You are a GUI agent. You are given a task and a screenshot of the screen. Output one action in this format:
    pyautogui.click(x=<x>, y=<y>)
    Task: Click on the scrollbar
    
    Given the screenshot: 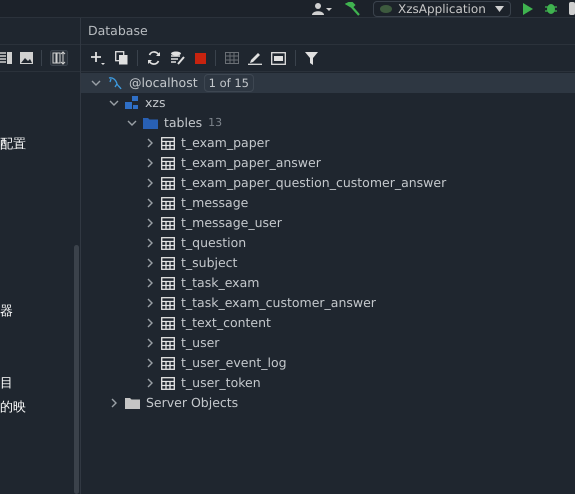 What is the action you would take?
    pyautogui.click(x=76, y=369)
    